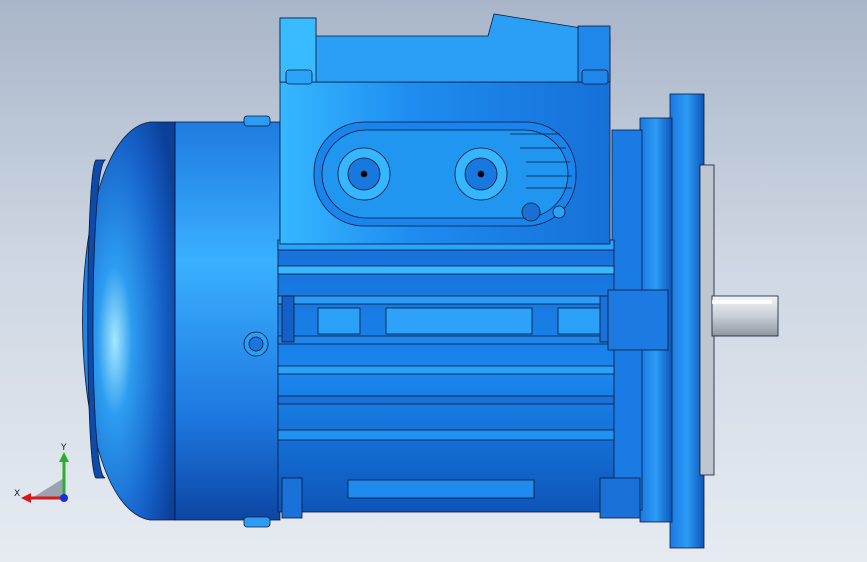 The image size is (867, 562). Describe the element at coordinates (17, 494) in the screenshot. I see `x-axis-label: X` at that location.